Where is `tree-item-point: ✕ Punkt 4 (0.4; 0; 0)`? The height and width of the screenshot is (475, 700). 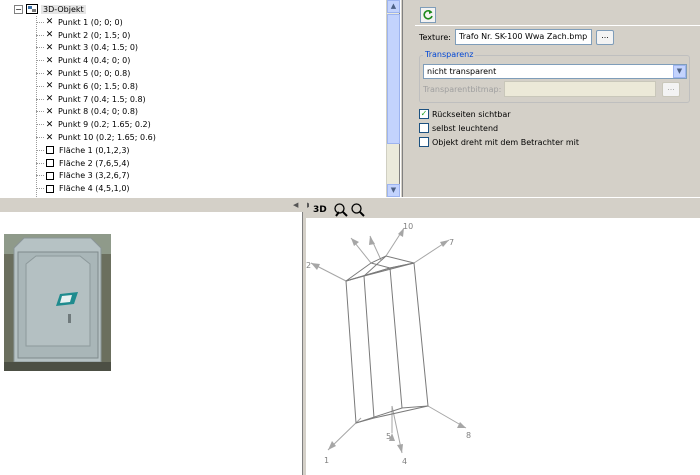 tree-item-point: ✕ Punkt 4 (0.4; 0; 0) is located at coordinates (83, 60).